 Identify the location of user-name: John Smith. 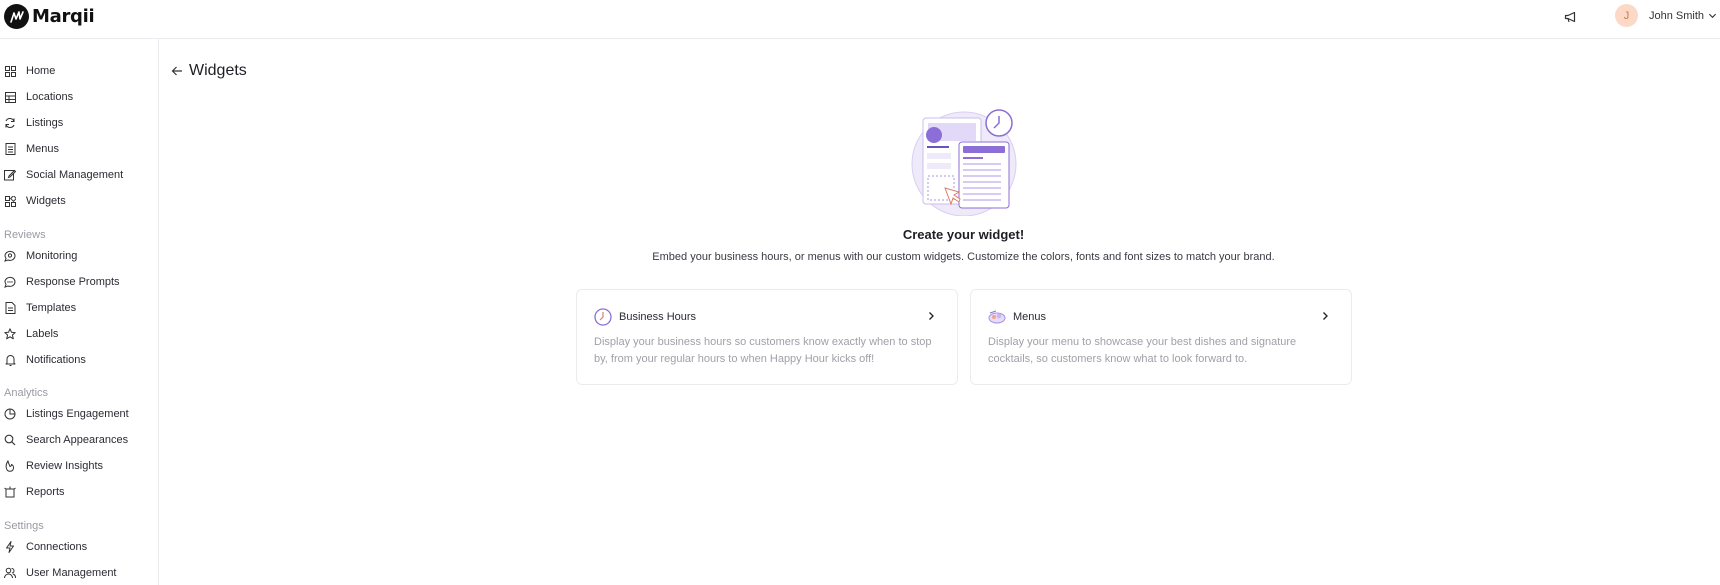
(1677, 15).